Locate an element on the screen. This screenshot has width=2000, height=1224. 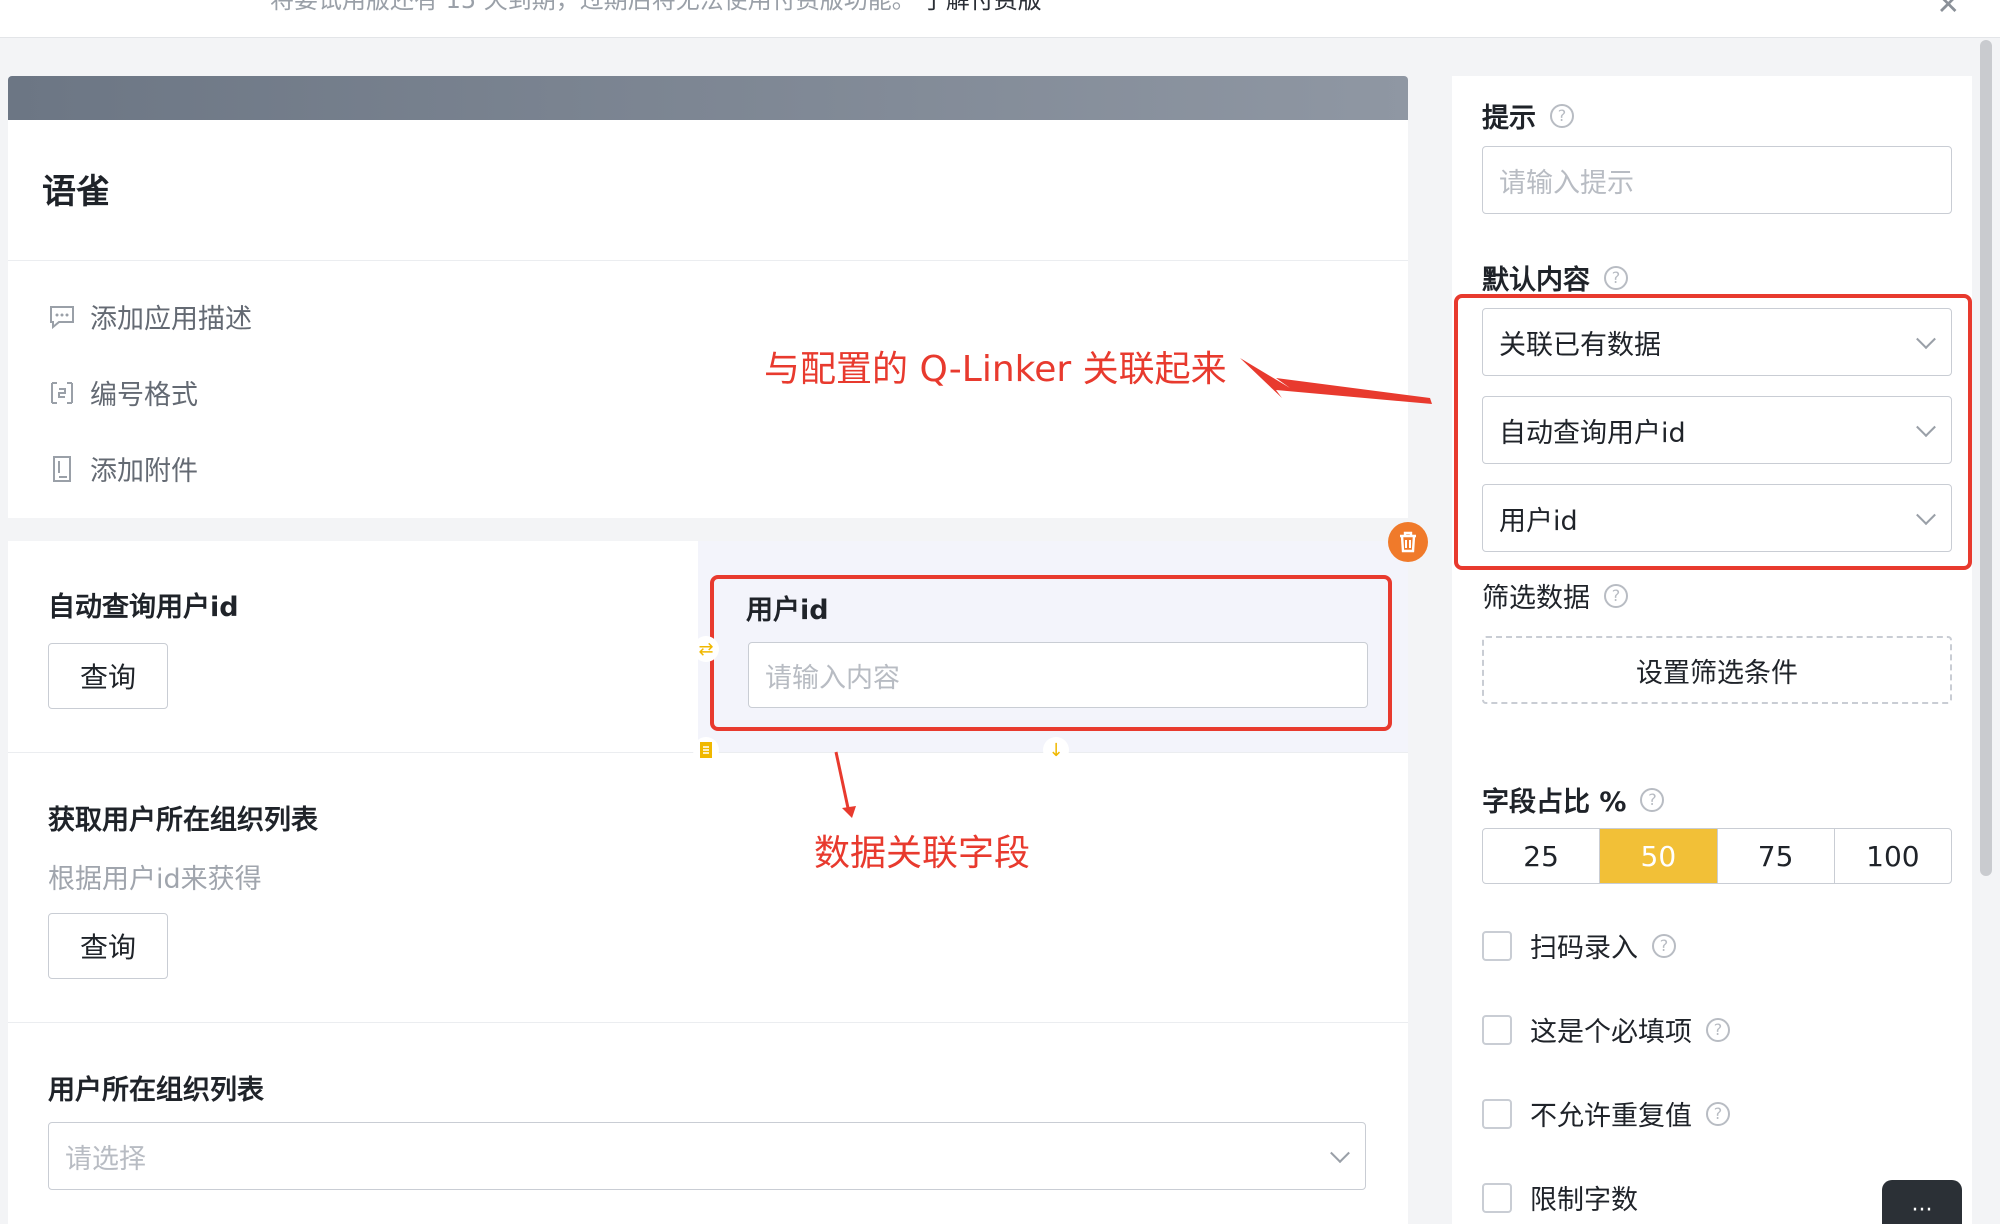
highlight-box-user-id is located at coordinates (1051, 653).